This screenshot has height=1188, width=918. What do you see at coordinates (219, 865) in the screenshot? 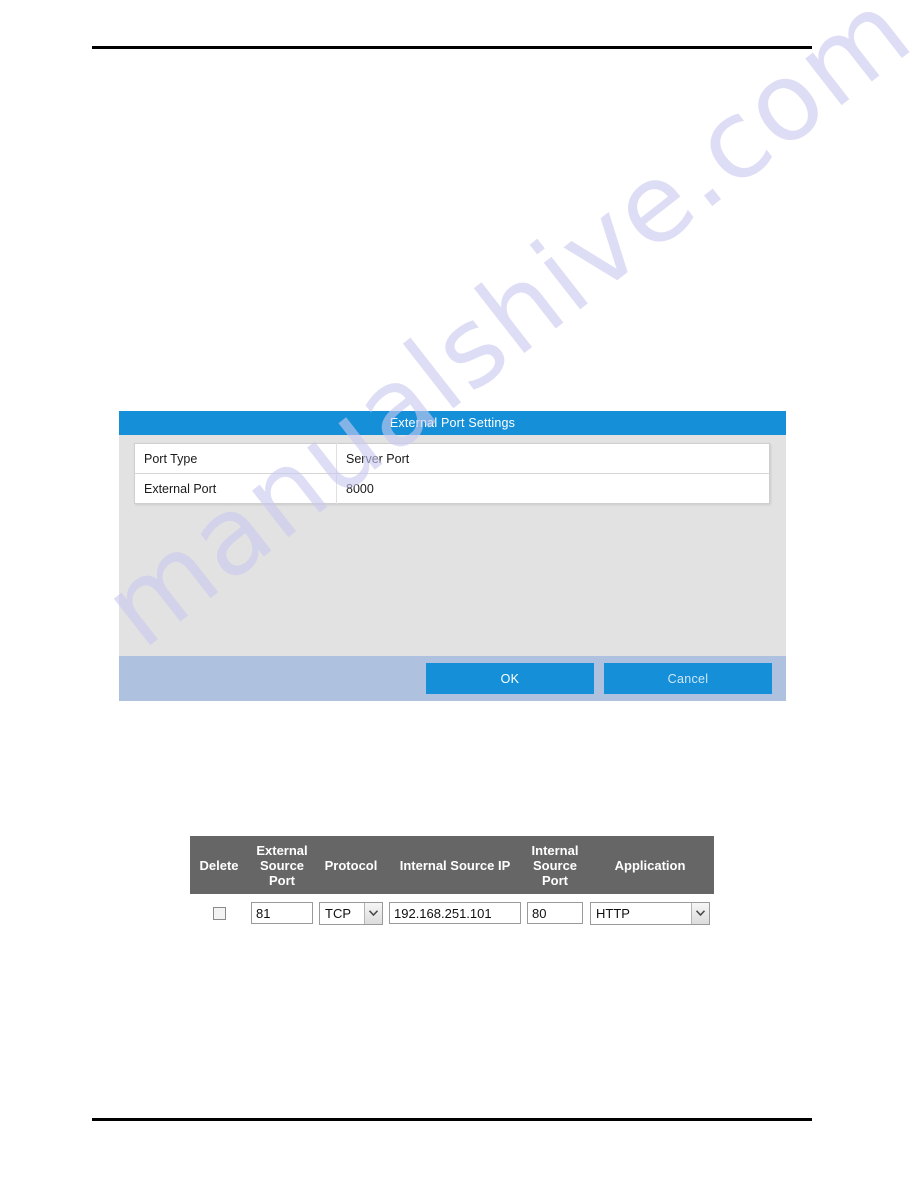
I see `column-header-delete: Delete` at bounding box center [219, 865].